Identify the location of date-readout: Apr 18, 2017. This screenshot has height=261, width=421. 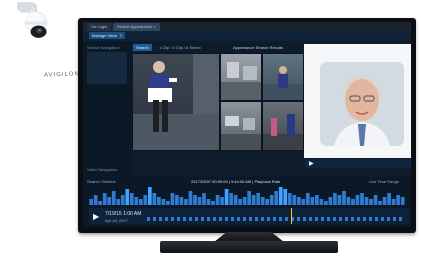
(116, 220).